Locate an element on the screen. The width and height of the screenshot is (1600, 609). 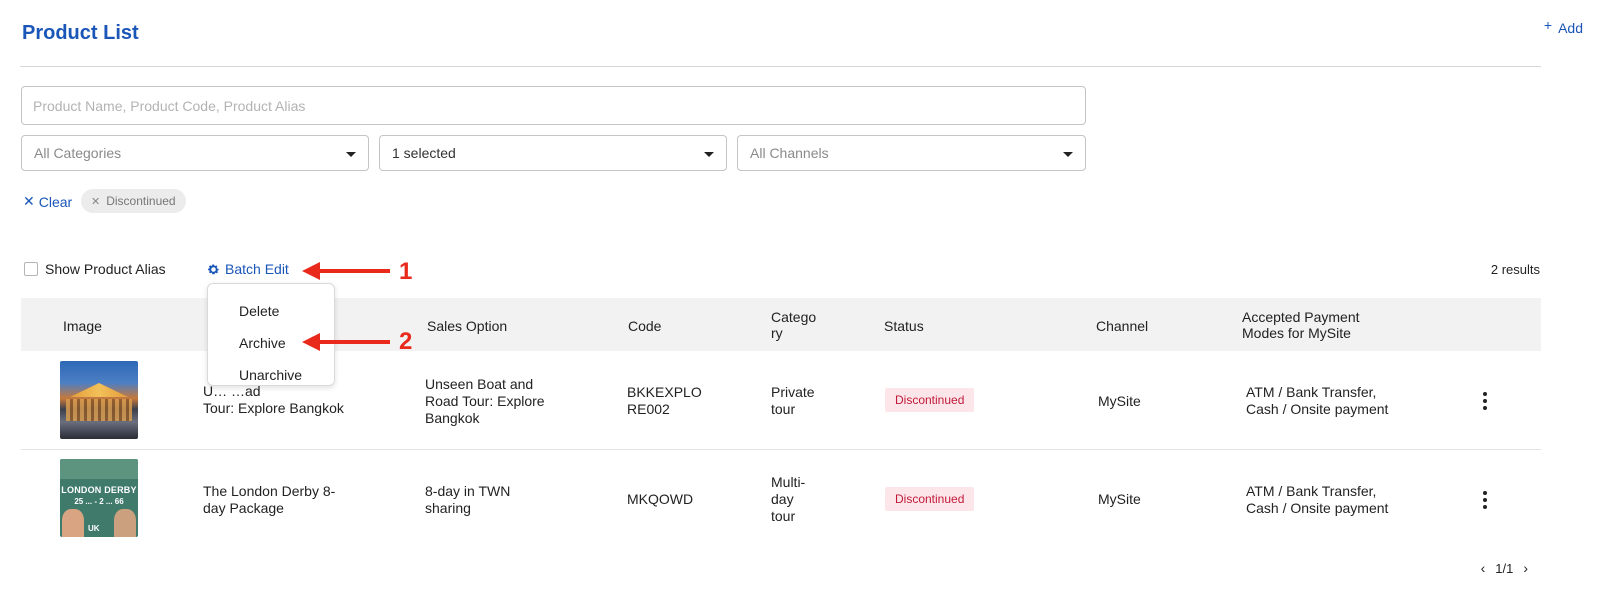
show-alias-label: Show Product Alias is located at coordinates (105, 269).